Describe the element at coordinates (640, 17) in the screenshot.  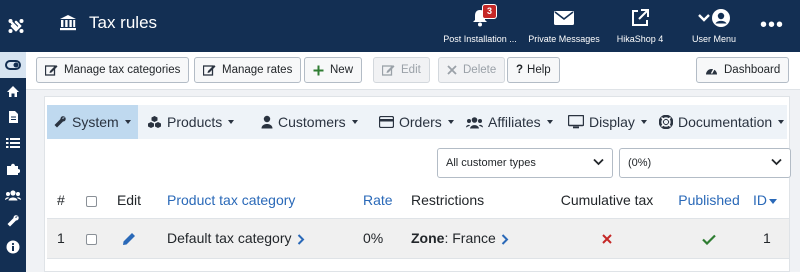
I see `external-link-icon` at that location.